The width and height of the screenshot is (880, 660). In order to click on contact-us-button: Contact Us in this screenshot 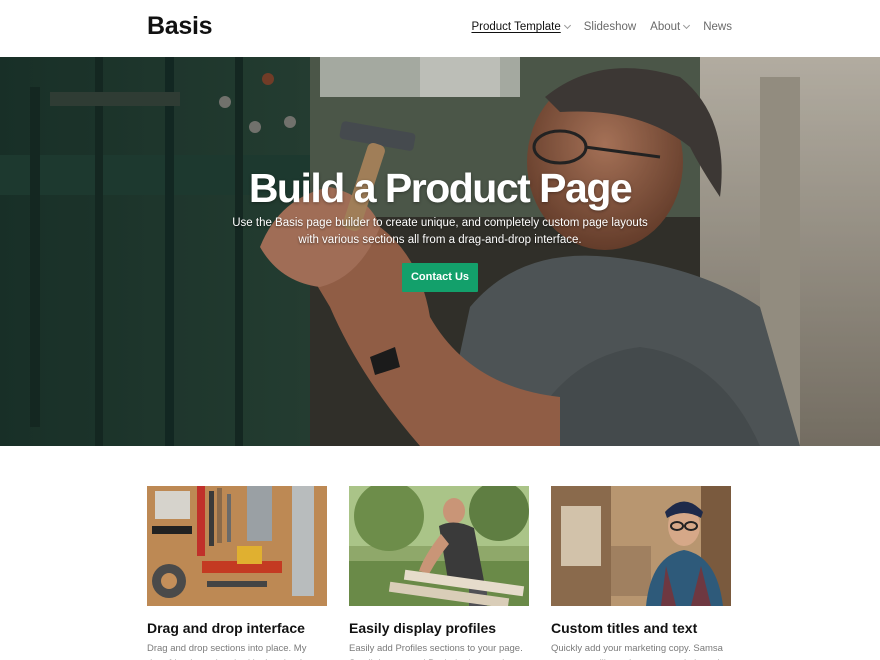, I will do `click(440, 277)`.